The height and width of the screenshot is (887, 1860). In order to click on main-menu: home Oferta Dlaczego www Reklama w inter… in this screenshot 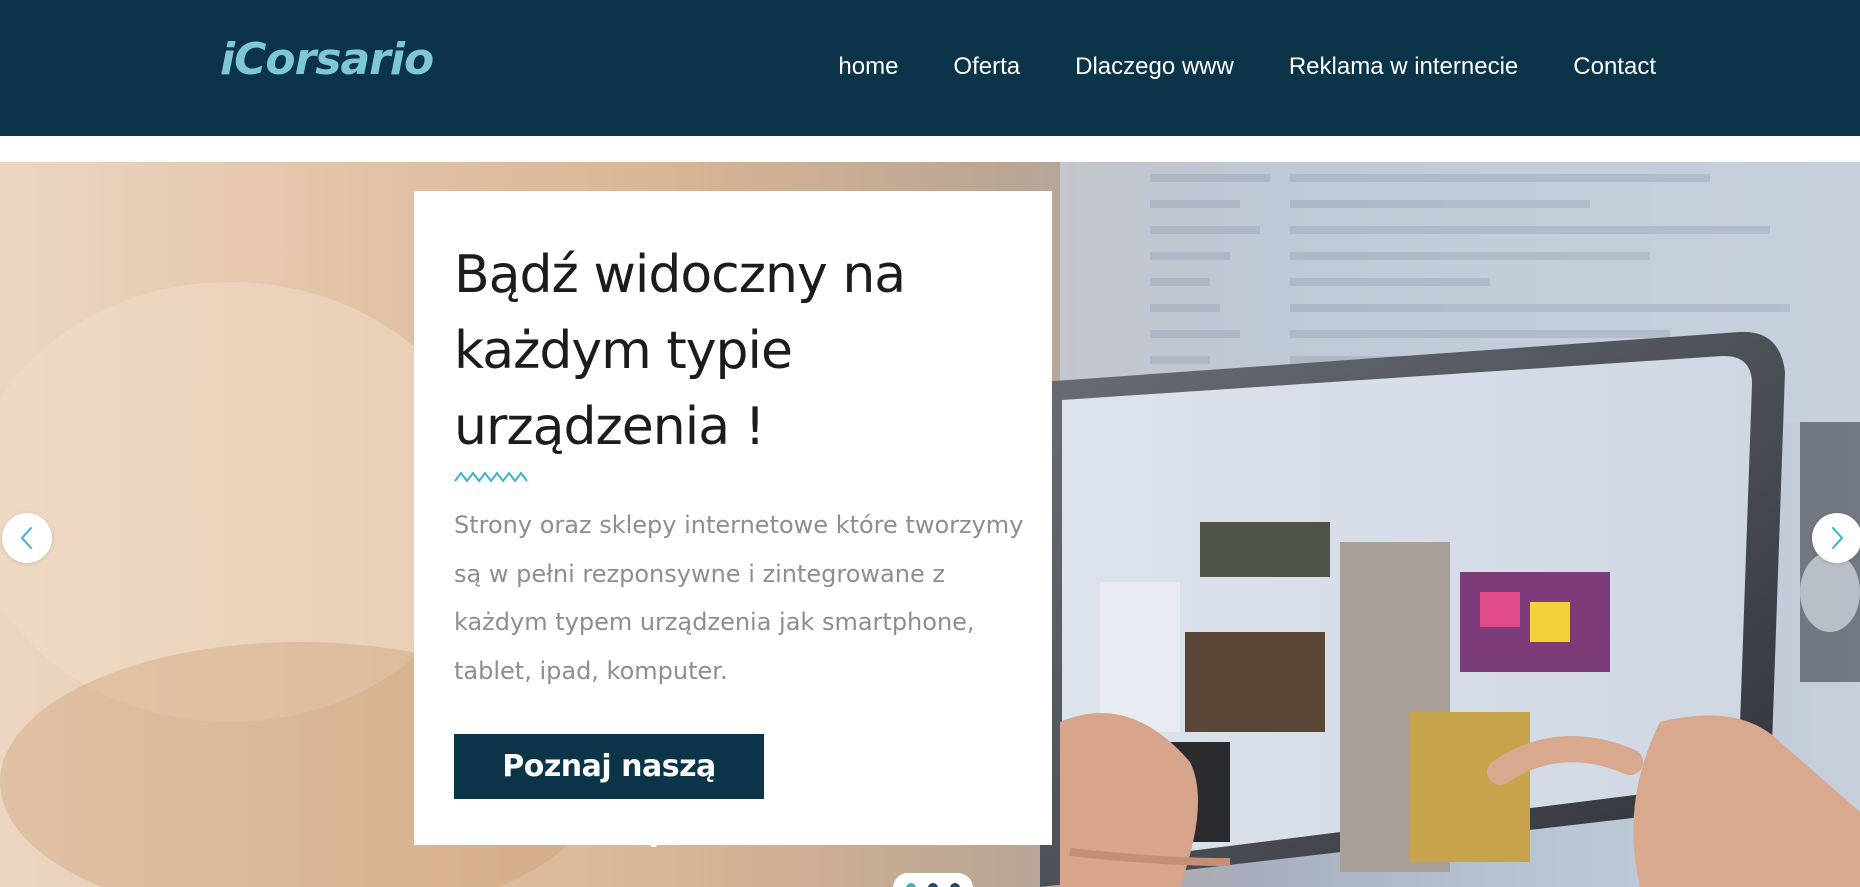, I will do `click(1247, 67)`.